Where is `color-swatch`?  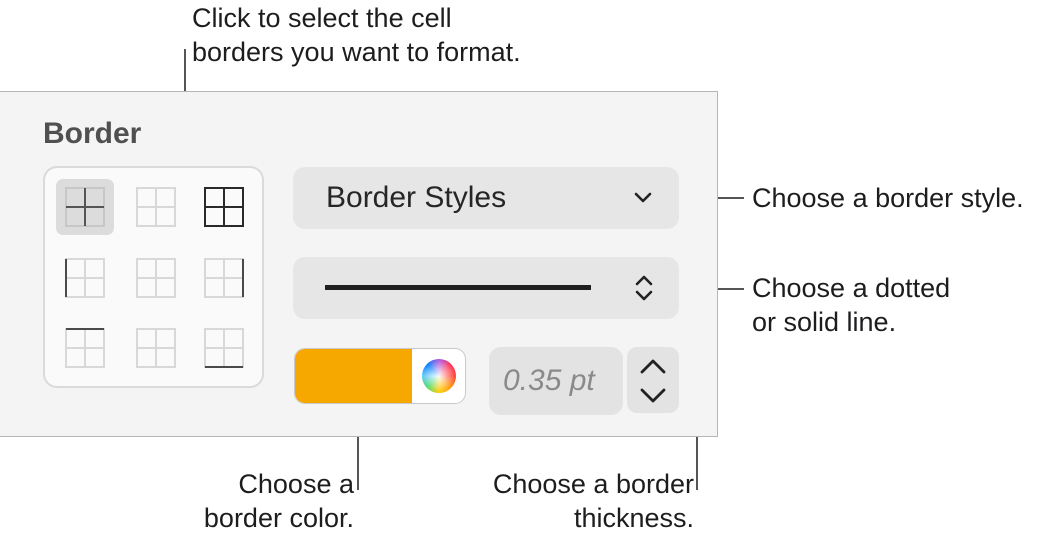 color-swatch is located at coordinates (353, 376).